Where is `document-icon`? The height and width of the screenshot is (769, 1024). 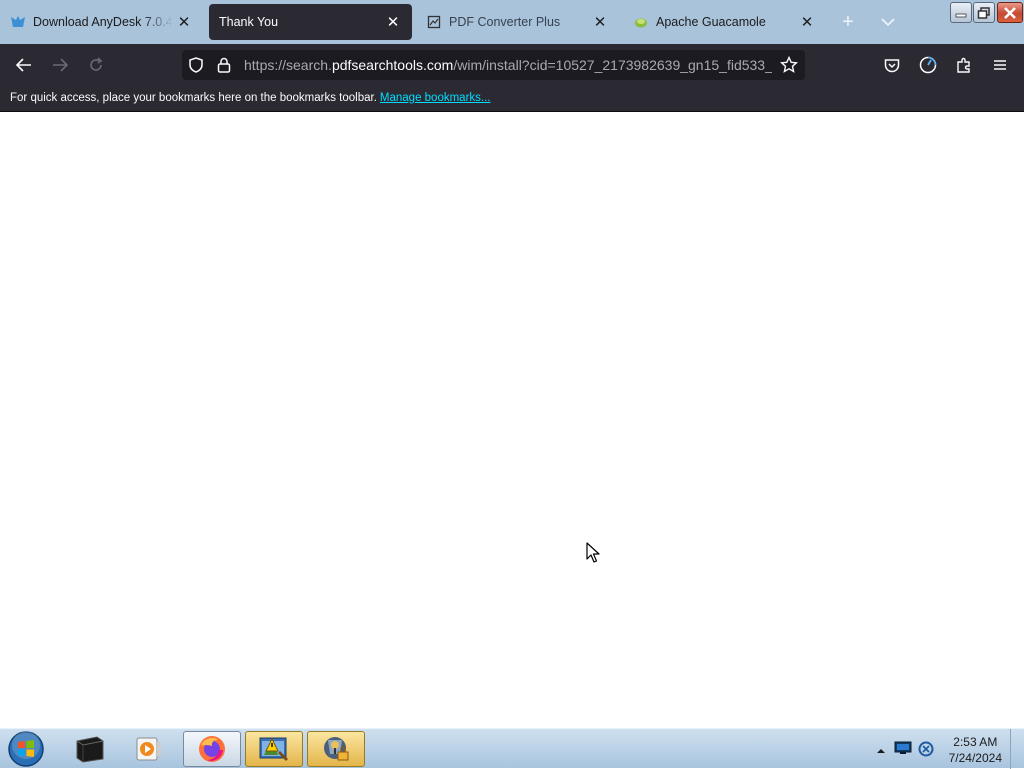 document-icon is located at coordinates (434, 22).